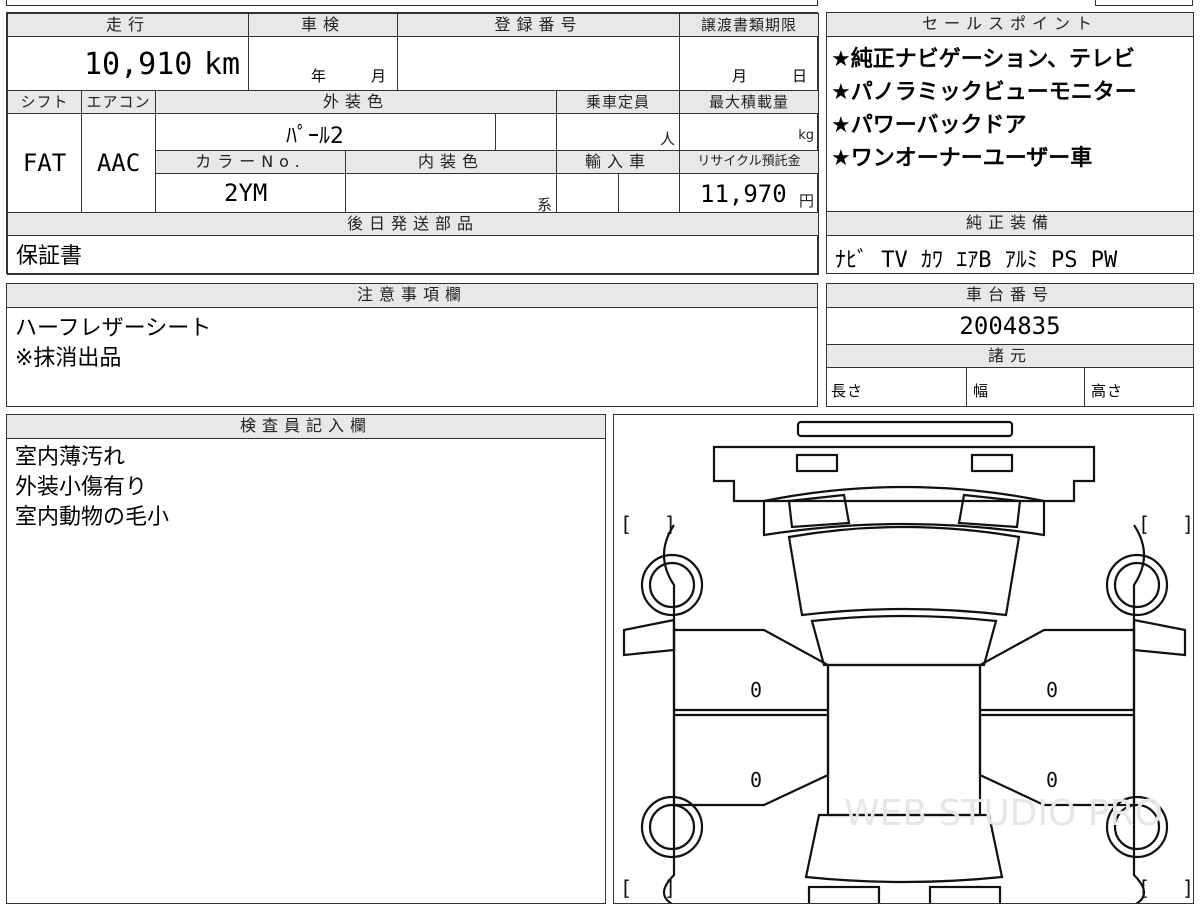 Image resolution: width=1200 pixels, height=904 pixels. What do you see at coordinates (526, 132) in the screenshot?
I see `exterior-color-extra` at bounding box center [526, 132].